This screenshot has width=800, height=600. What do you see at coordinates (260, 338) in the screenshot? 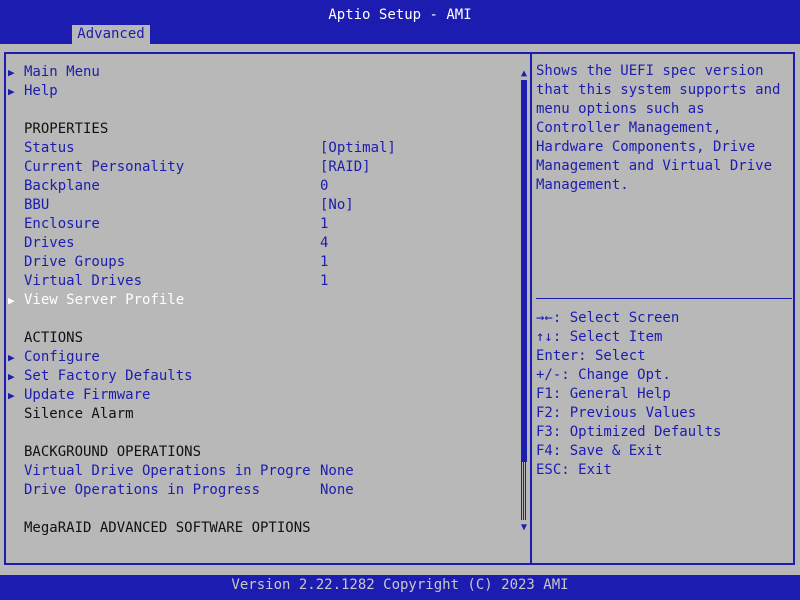
I see `section-heading-actions: ACTIONS` at bounding box center [260, 338].